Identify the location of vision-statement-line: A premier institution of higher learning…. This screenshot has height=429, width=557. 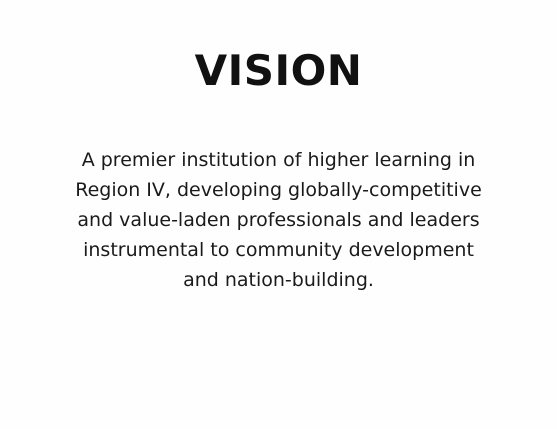
(278, 160).